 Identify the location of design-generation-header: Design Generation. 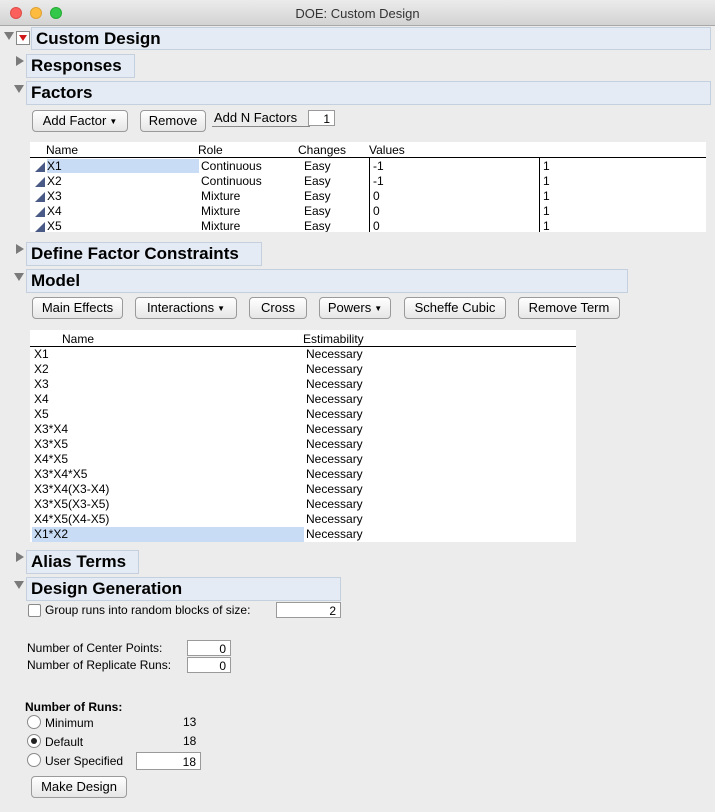
(183, 589).